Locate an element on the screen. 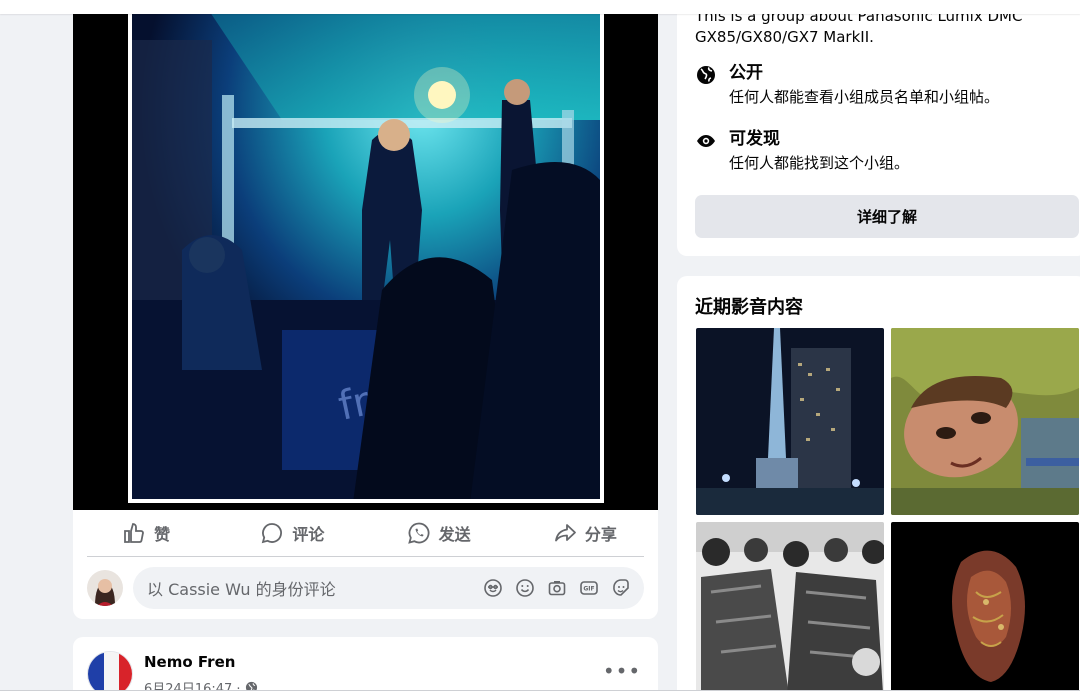  public-title: 公开 is located at coordinates (746, 73).